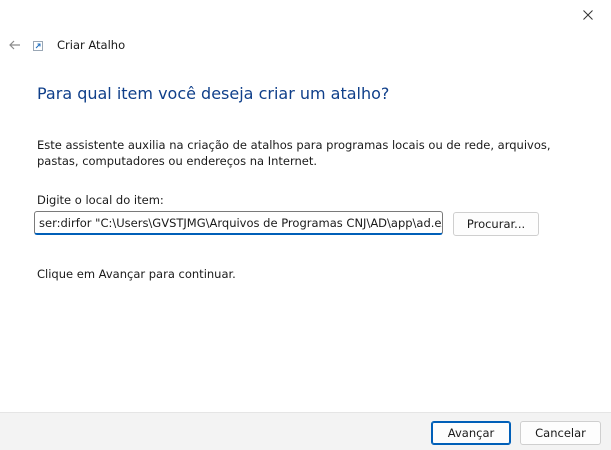 This screenshot has width=611, height=450. What do you see at coordinates (91, 45) in the screenshot?
I see `window-title: Criar Atalho` at bounding box center [91, 45].